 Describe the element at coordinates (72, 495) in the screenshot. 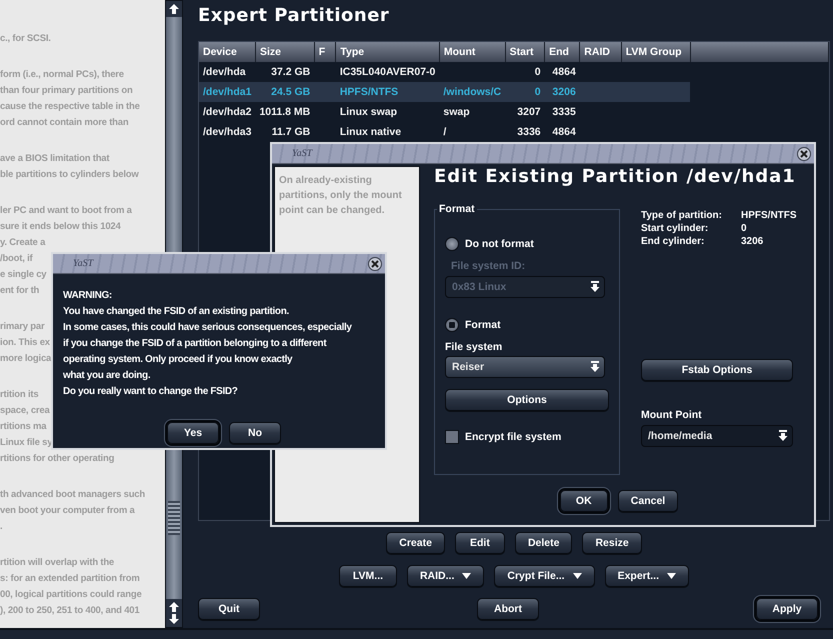

I see `help-text: th advanced boot managers such` at that location.